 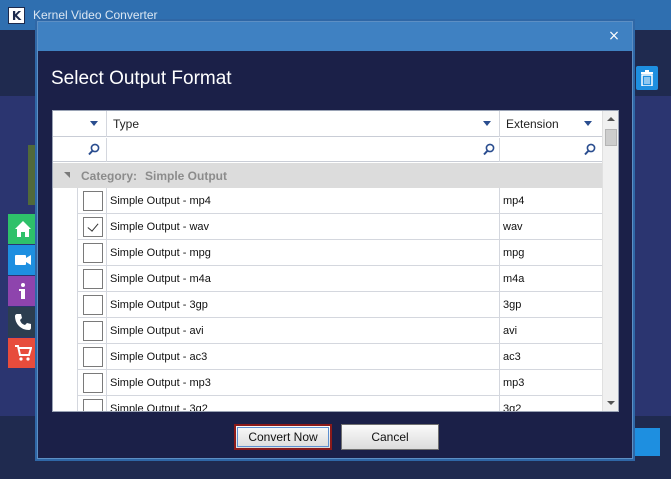 I want to click on grid-header: Type Extension, so click(x=327, y=124).